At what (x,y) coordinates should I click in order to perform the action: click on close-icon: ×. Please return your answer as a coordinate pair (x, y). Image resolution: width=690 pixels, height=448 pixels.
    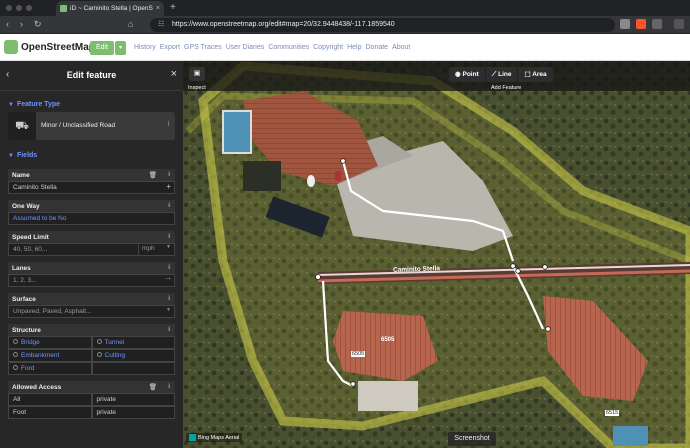
    Looking at the image, I should click on (174, 74).